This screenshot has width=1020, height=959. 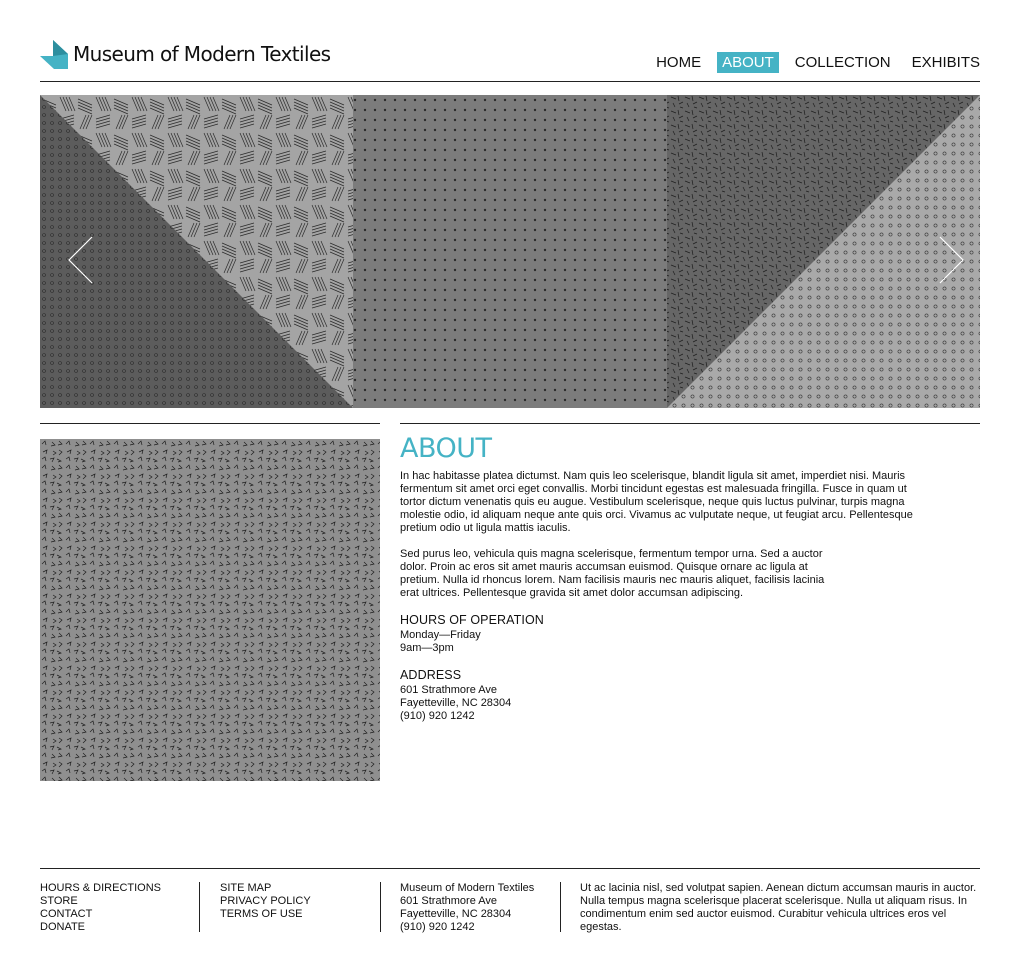 What do you see at coordinates (456, 703) in the screenshot?
I see `address-line-2: Fayetteville, NC 28304` at bounding box center [456, 703].